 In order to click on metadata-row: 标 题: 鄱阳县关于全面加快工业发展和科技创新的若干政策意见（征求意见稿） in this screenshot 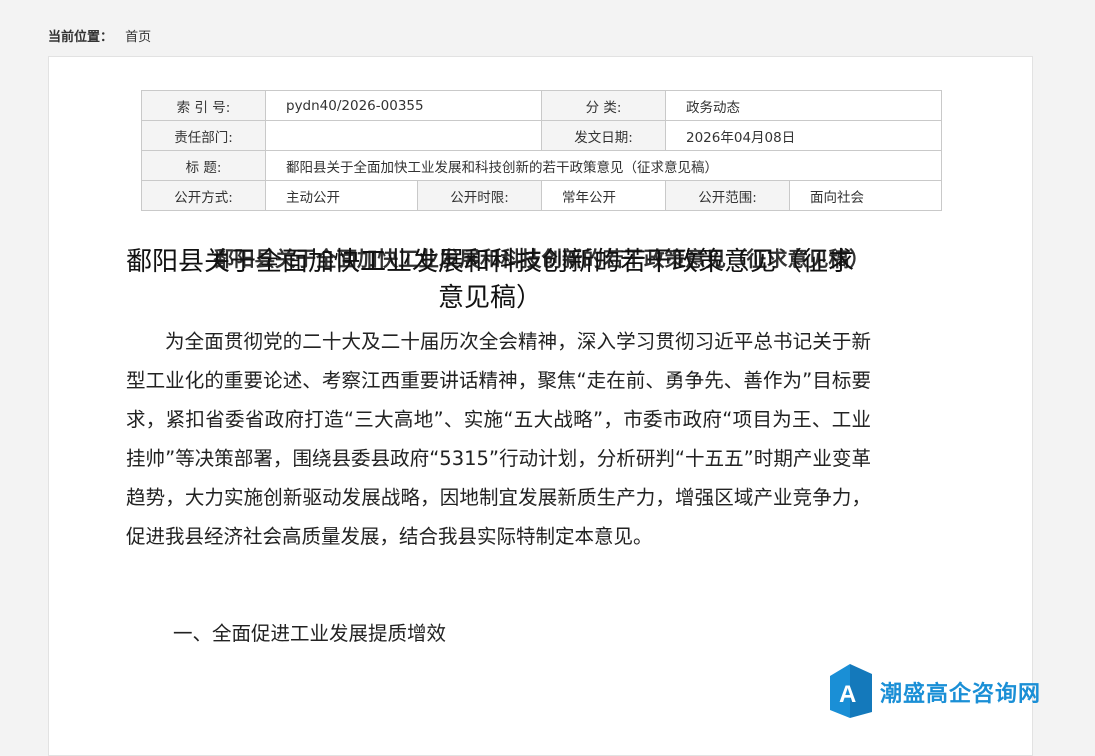, I will do `click(541, 165)`.